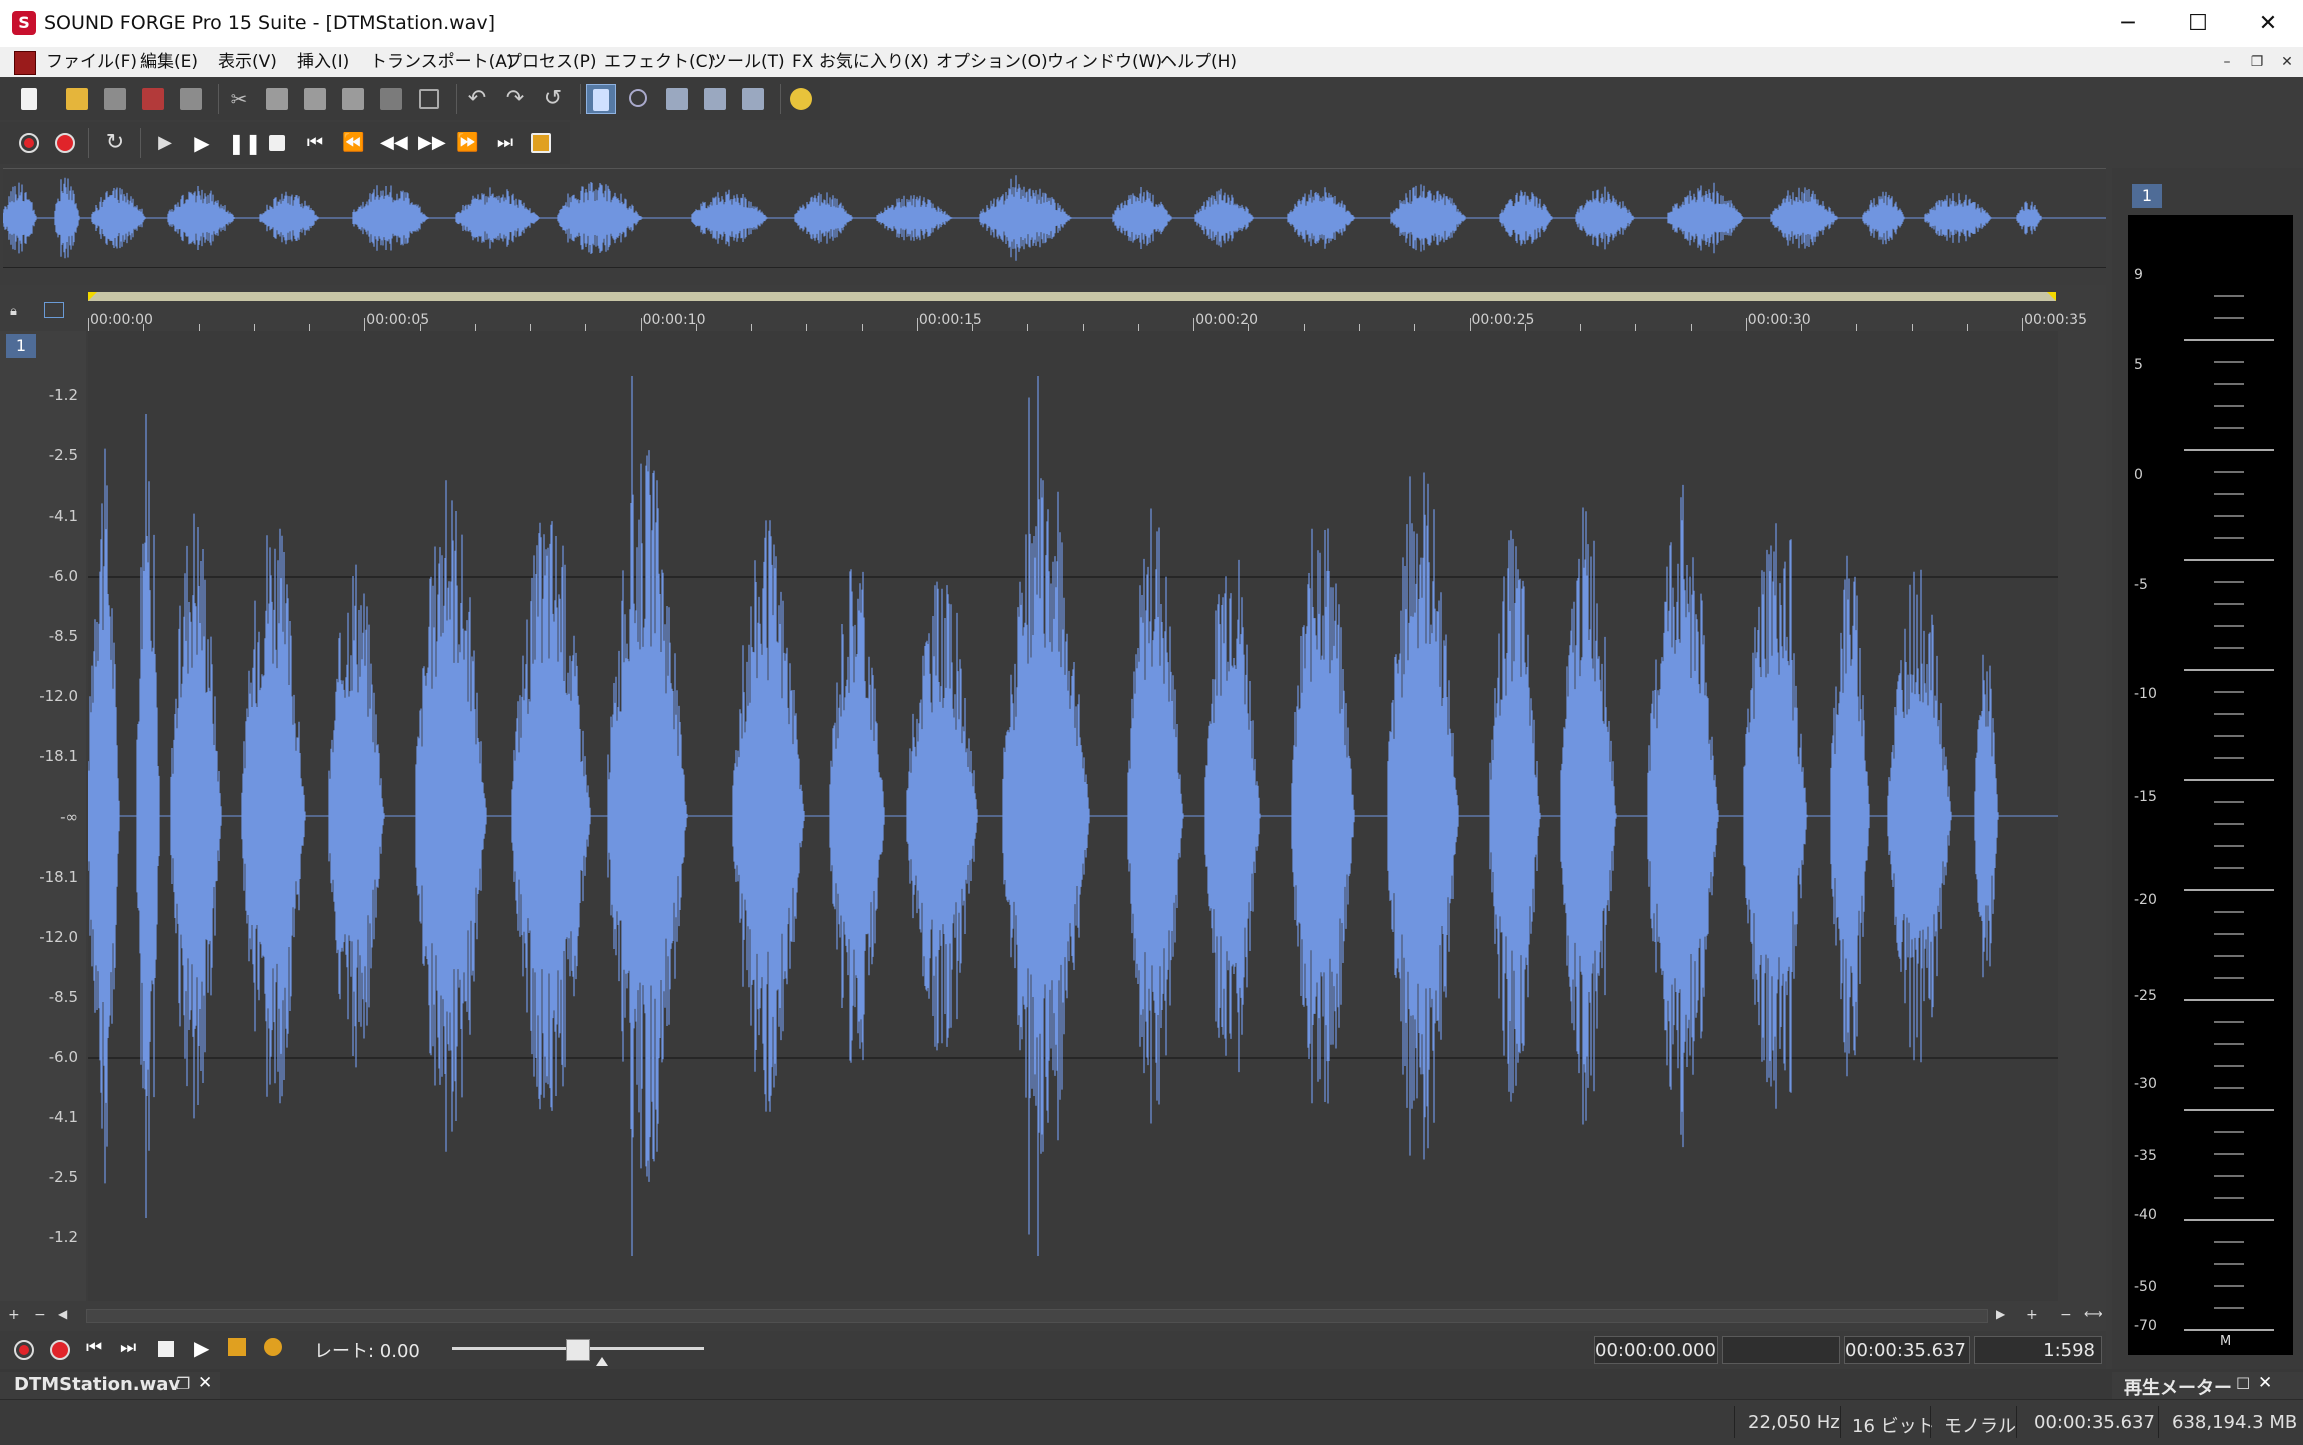 Image resolution: width=2303 pixels, height=1445 pixels. I want to click on menu-transport: トランスポート(A), so click(442, 62).